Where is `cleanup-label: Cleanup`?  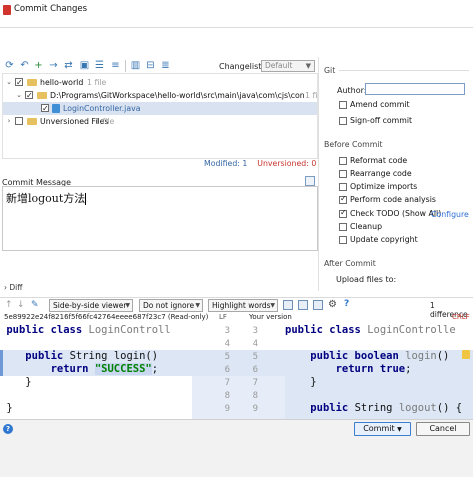 cleanup-label: Cleanup is located at coordinates (366, 226).